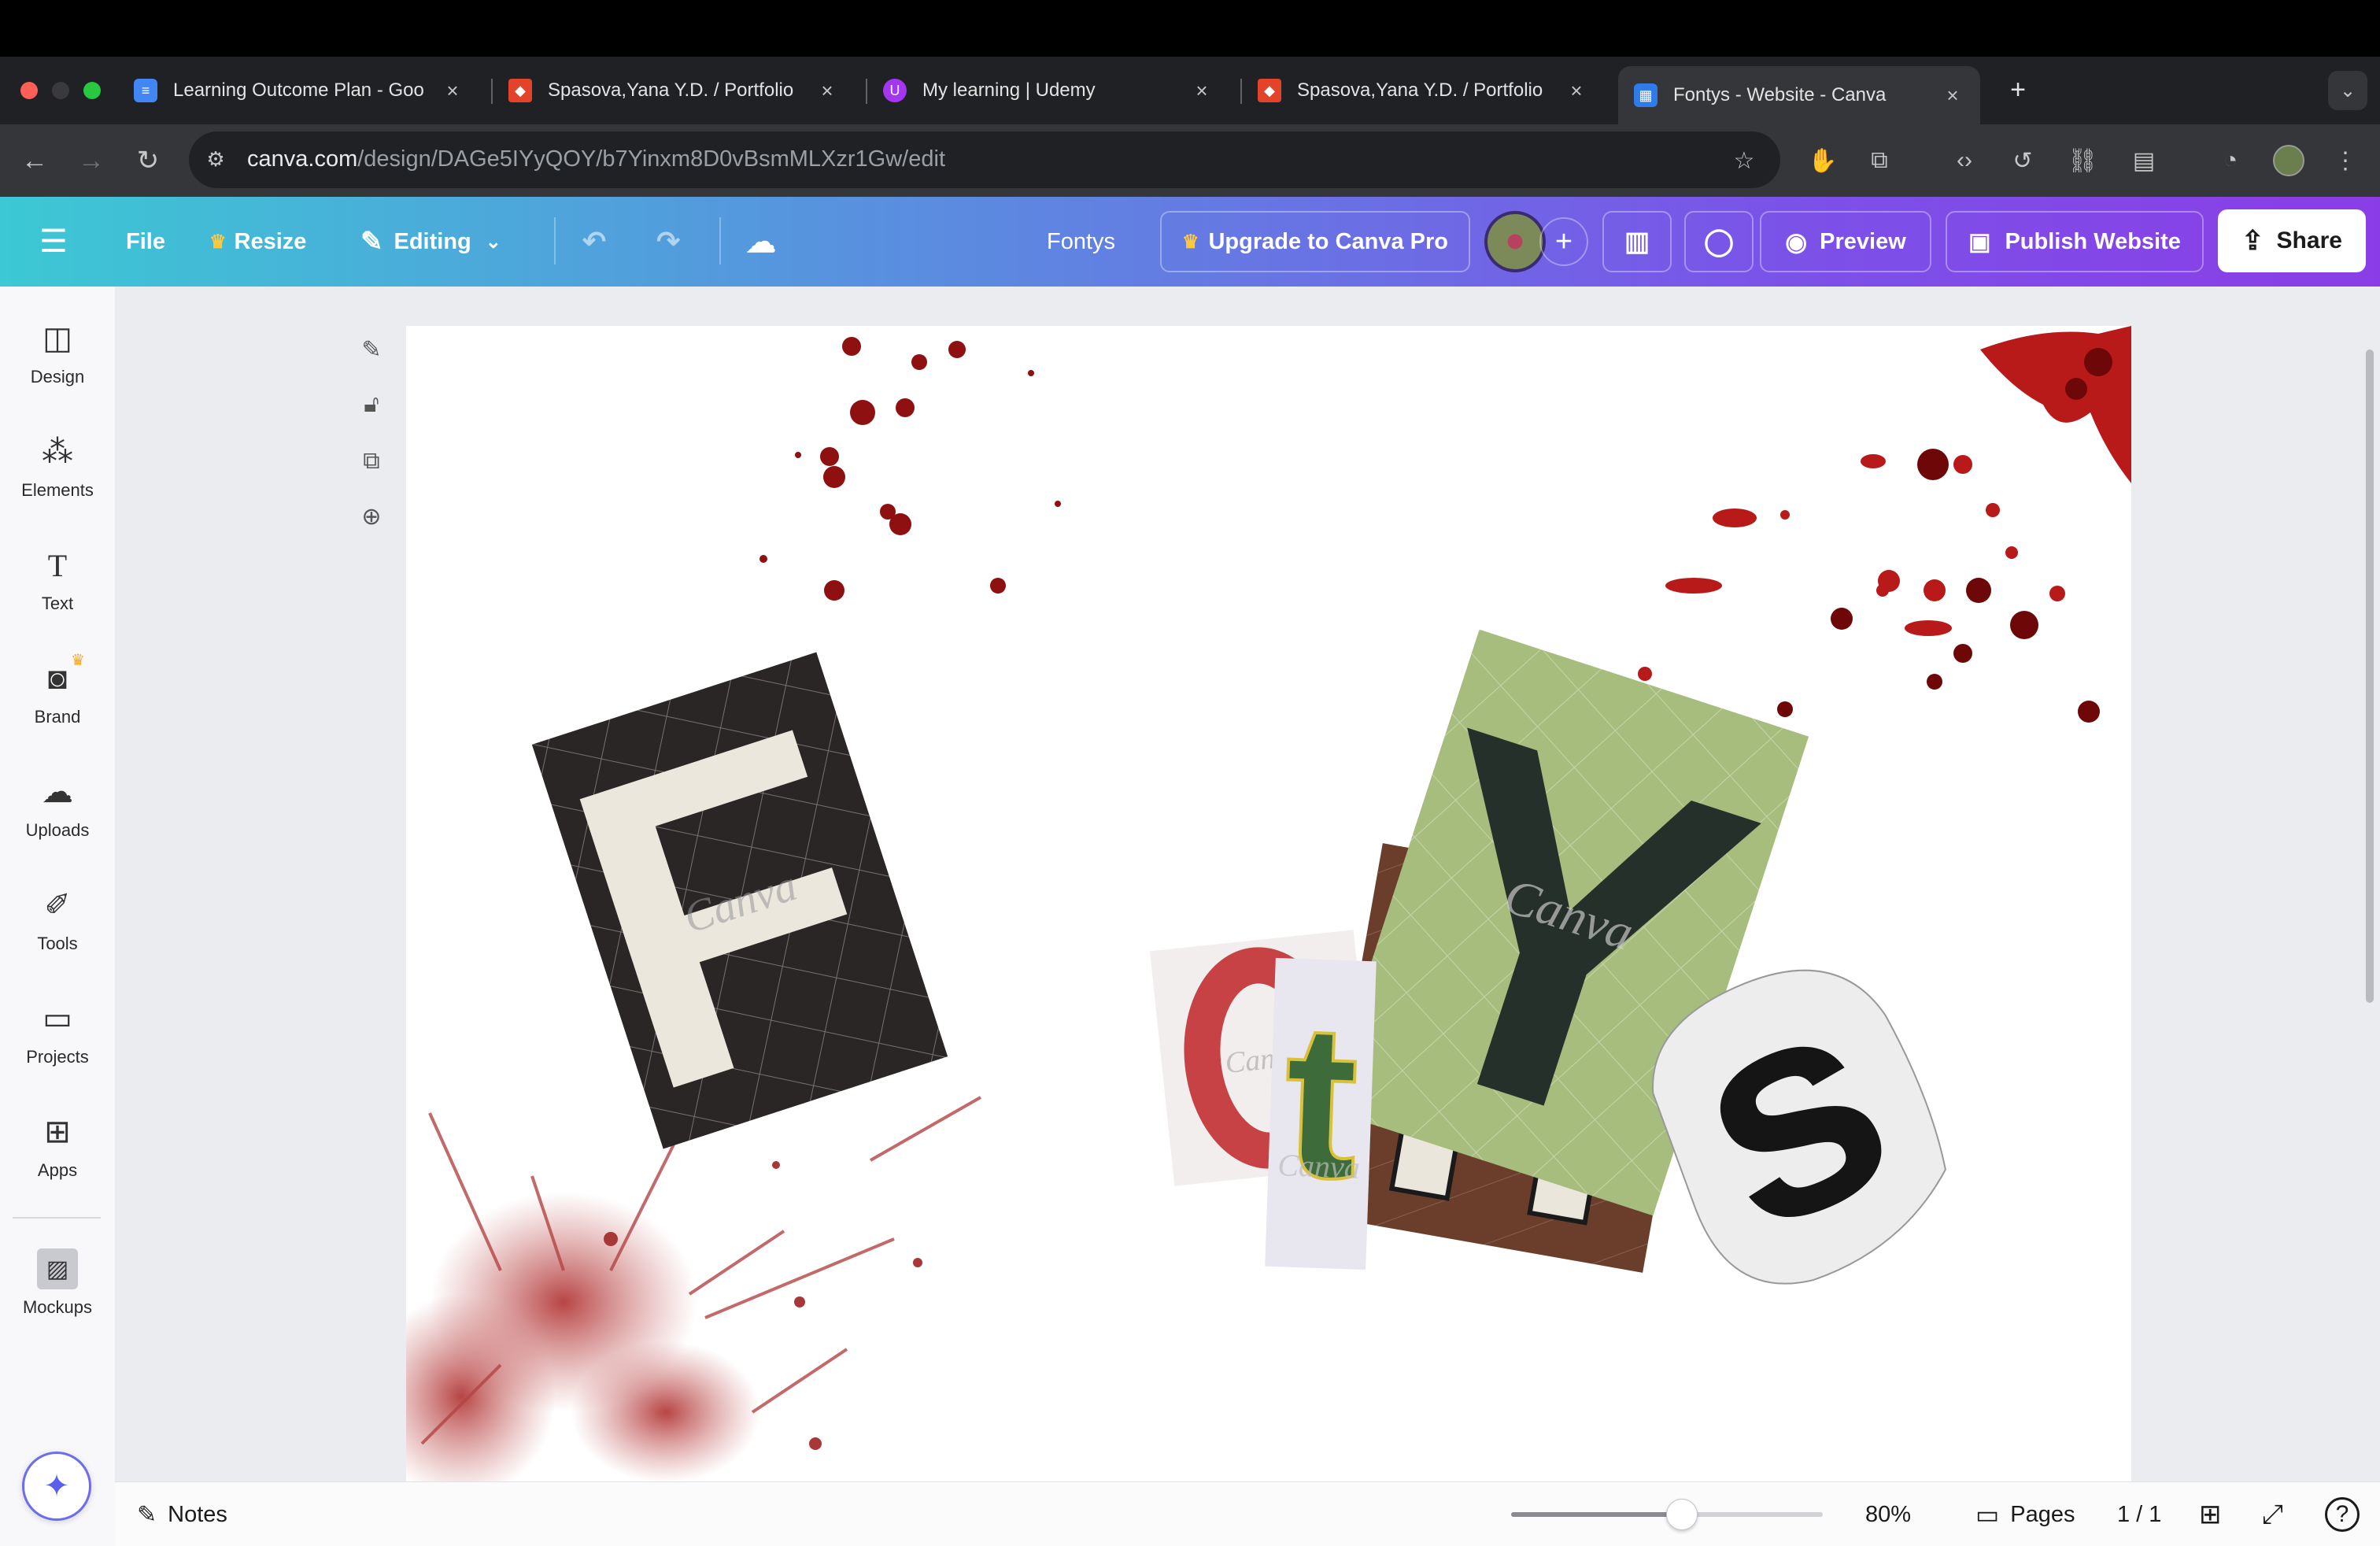  What do you see at coordinates (2272, 1514) in the screenshot?
I see `fullscreen-icon: ⤢` at bounding box center [2272, 1514].